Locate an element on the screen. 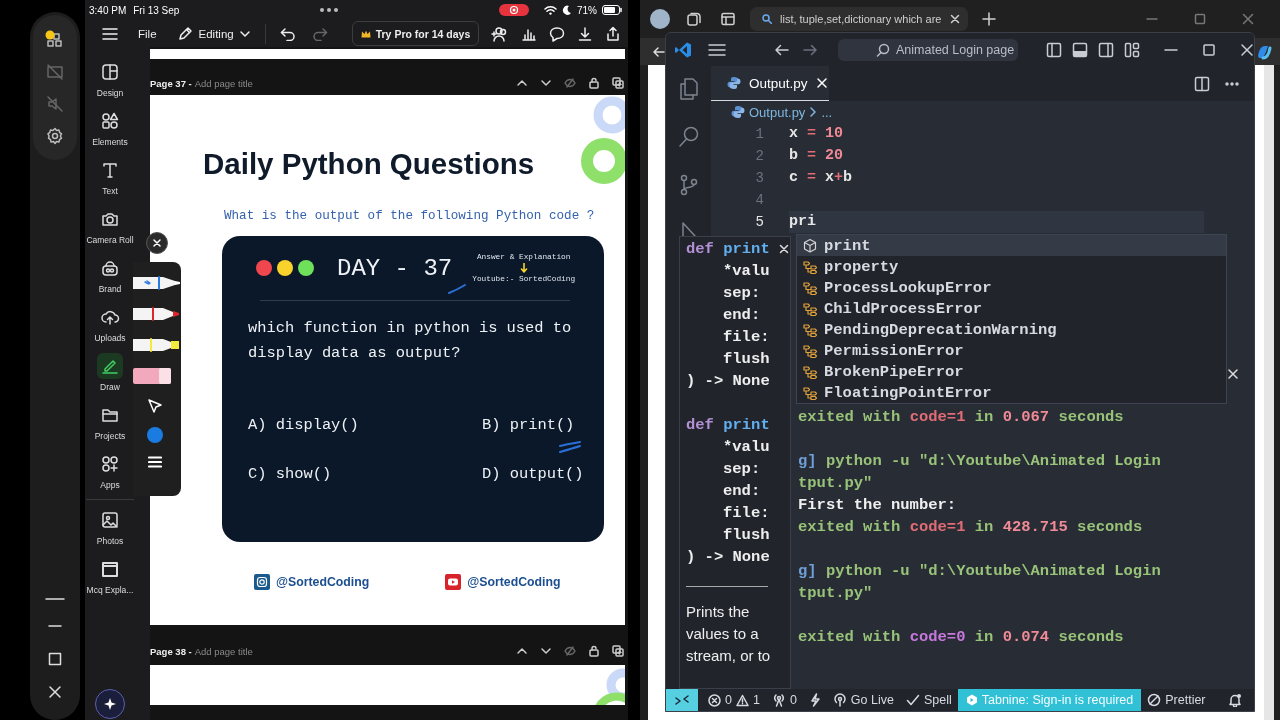 This screenshot has height=720, width=1280. line-number: 2 is located at coordinates (759, 156).